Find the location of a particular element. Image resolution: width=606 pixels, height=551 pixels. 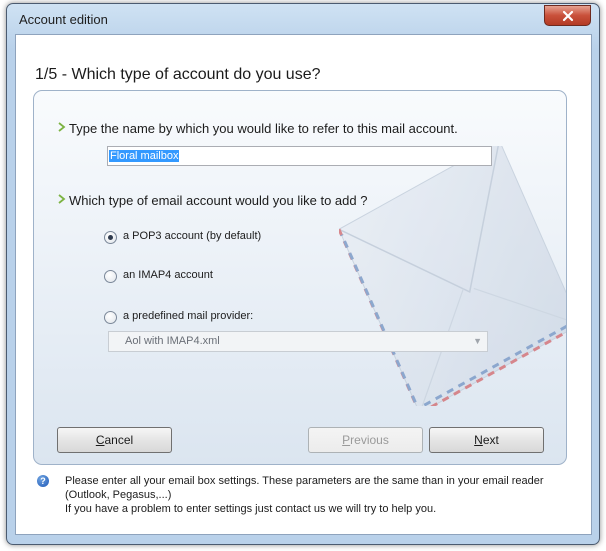

radio-imap4-button is located at coordinates (110, 276).